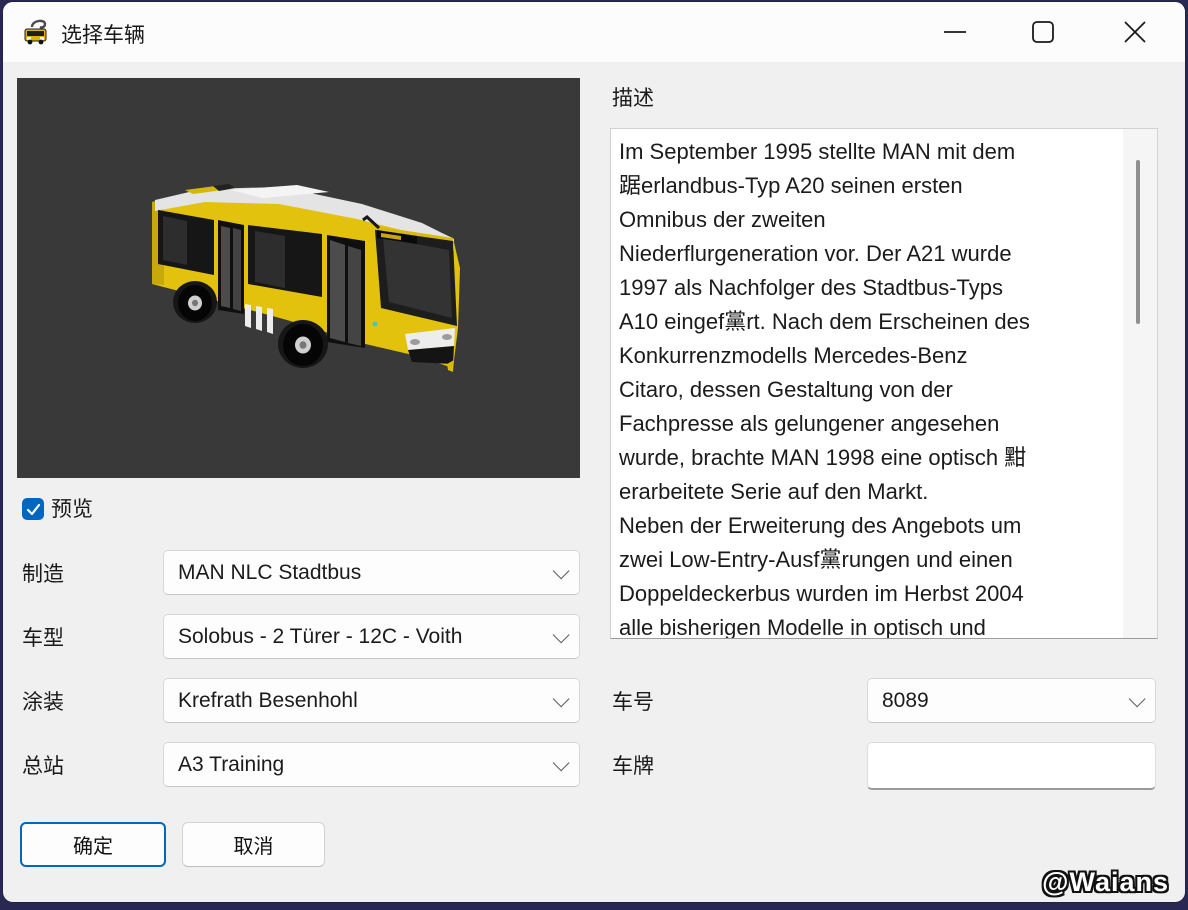 Image resolution: width=1188 pixels, height=910 pixels. I want to click on manufacturer-value: MAN NLC Stadtbus, so click(270, 572).